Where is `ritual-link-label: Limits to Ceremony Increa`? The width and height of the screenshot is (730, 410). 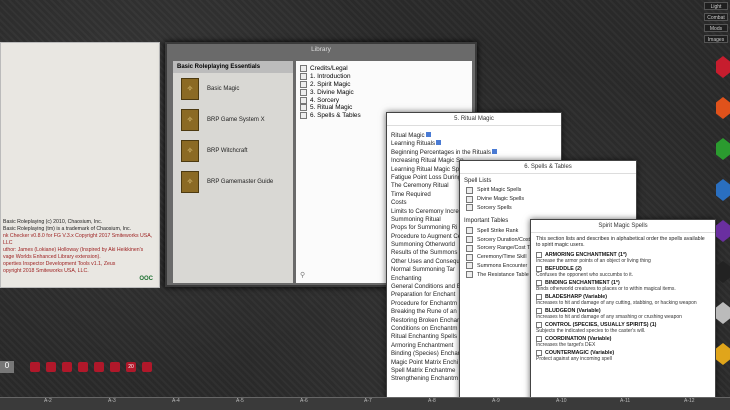
ritual-link-label: Limits to Ceremony Increa is located at coordinates (427, 211).